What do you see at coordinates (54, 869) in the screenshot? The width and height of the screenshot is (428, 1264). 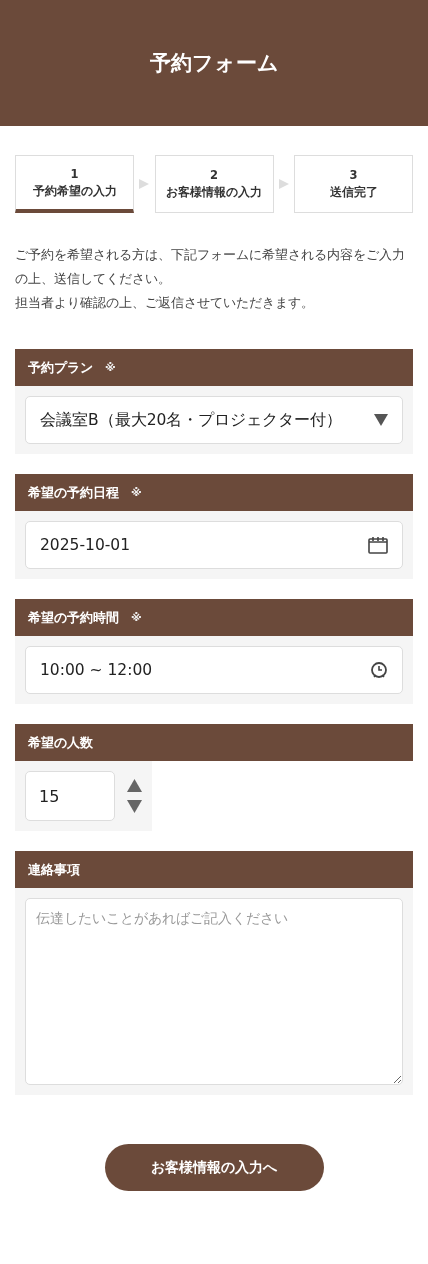 I see `field-label: 連絡事項` at bounding box center [54, 869].